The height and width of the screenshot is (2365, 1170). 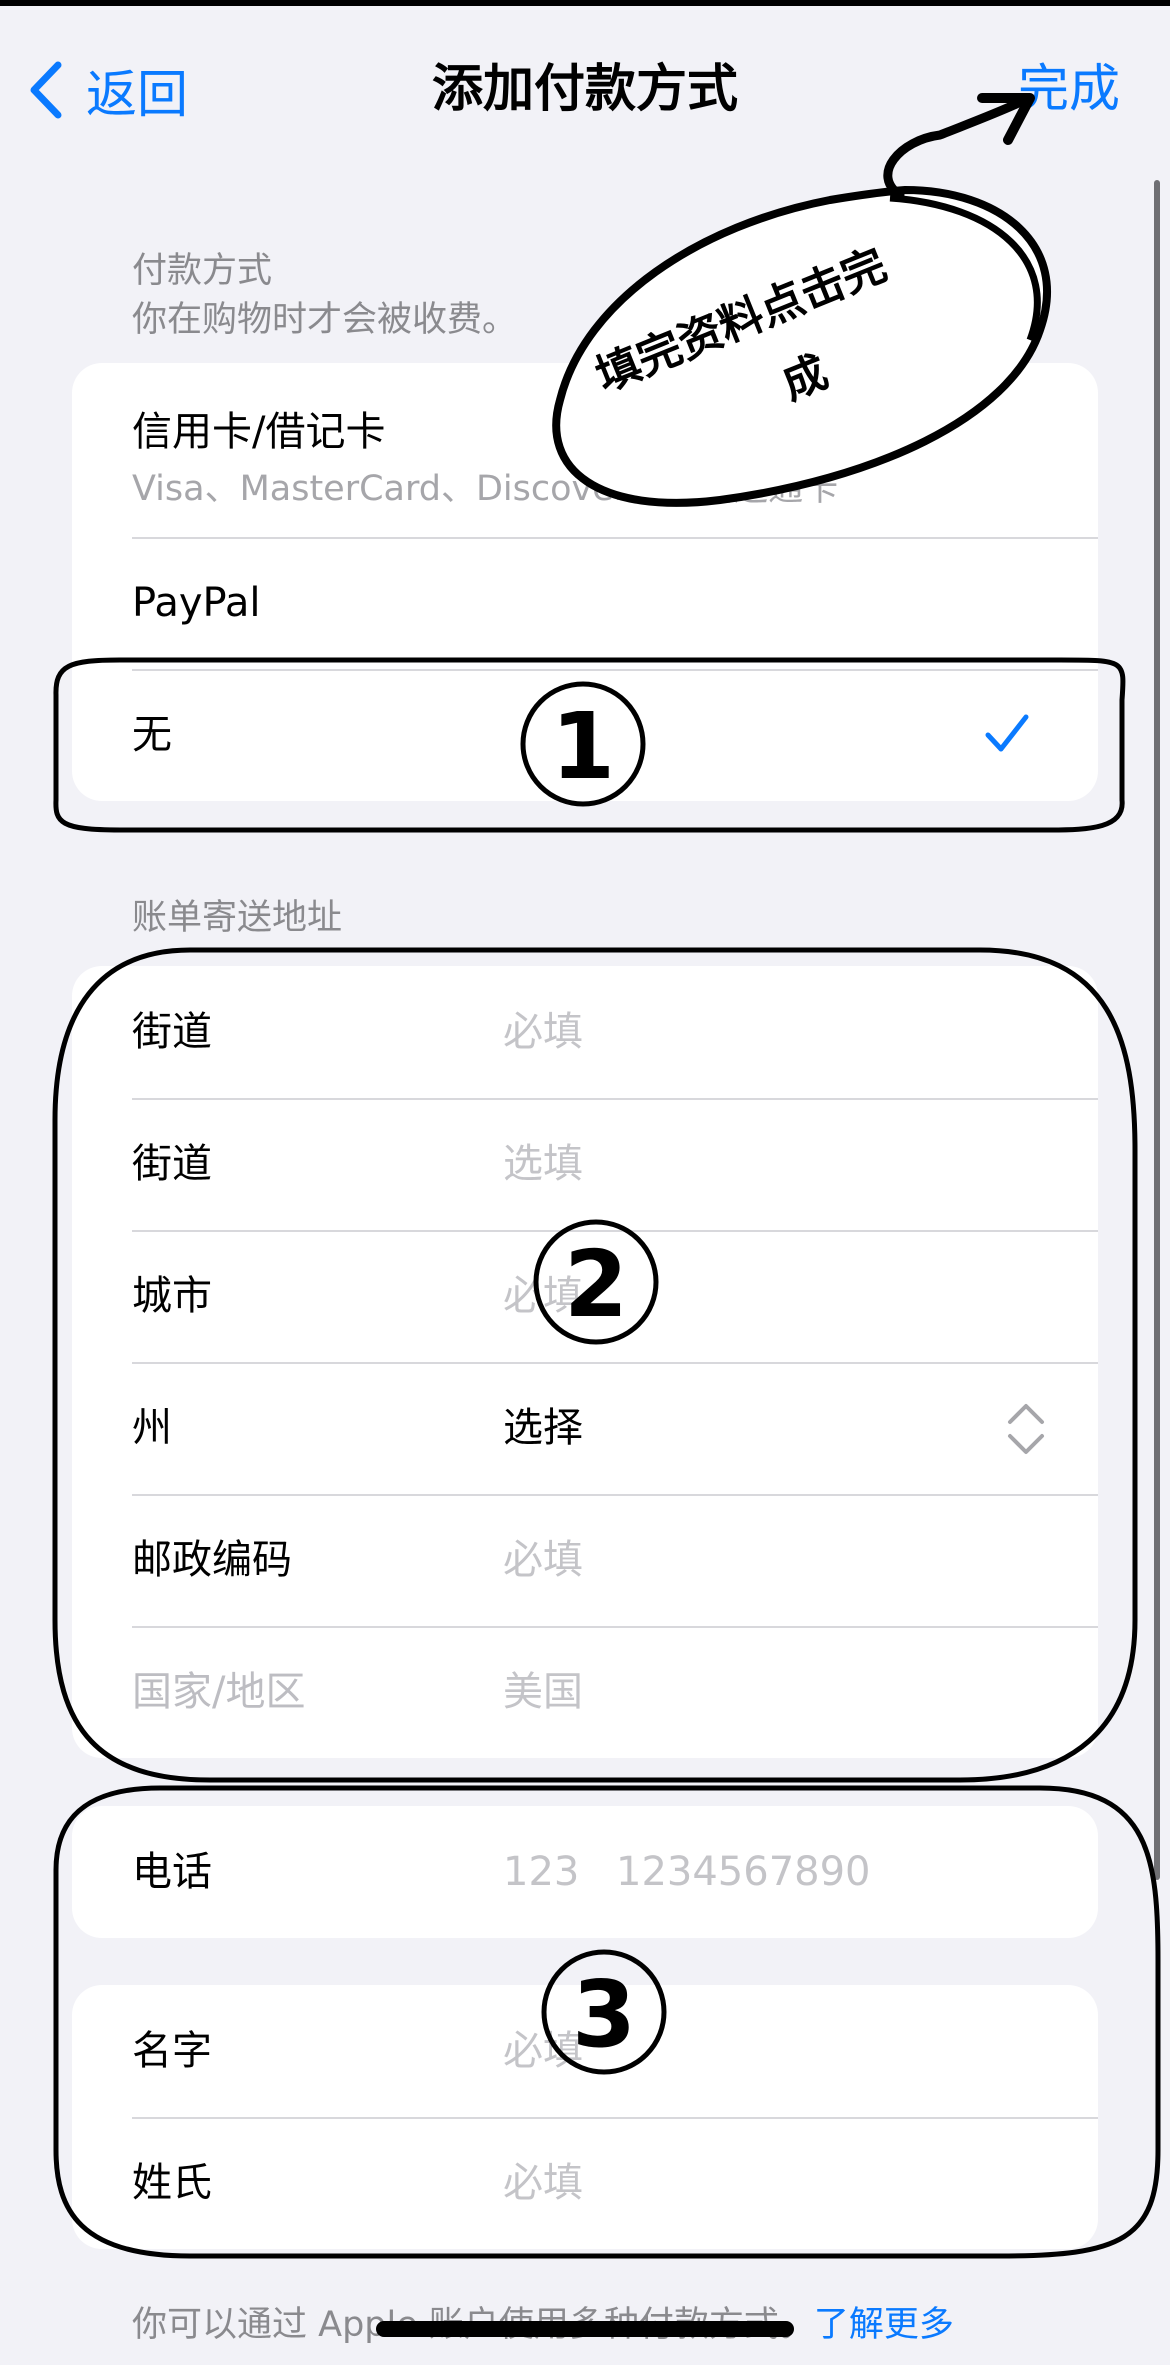 I want to click on phone-form: 电话 123 1234567890, so click(x=585, y=1872).